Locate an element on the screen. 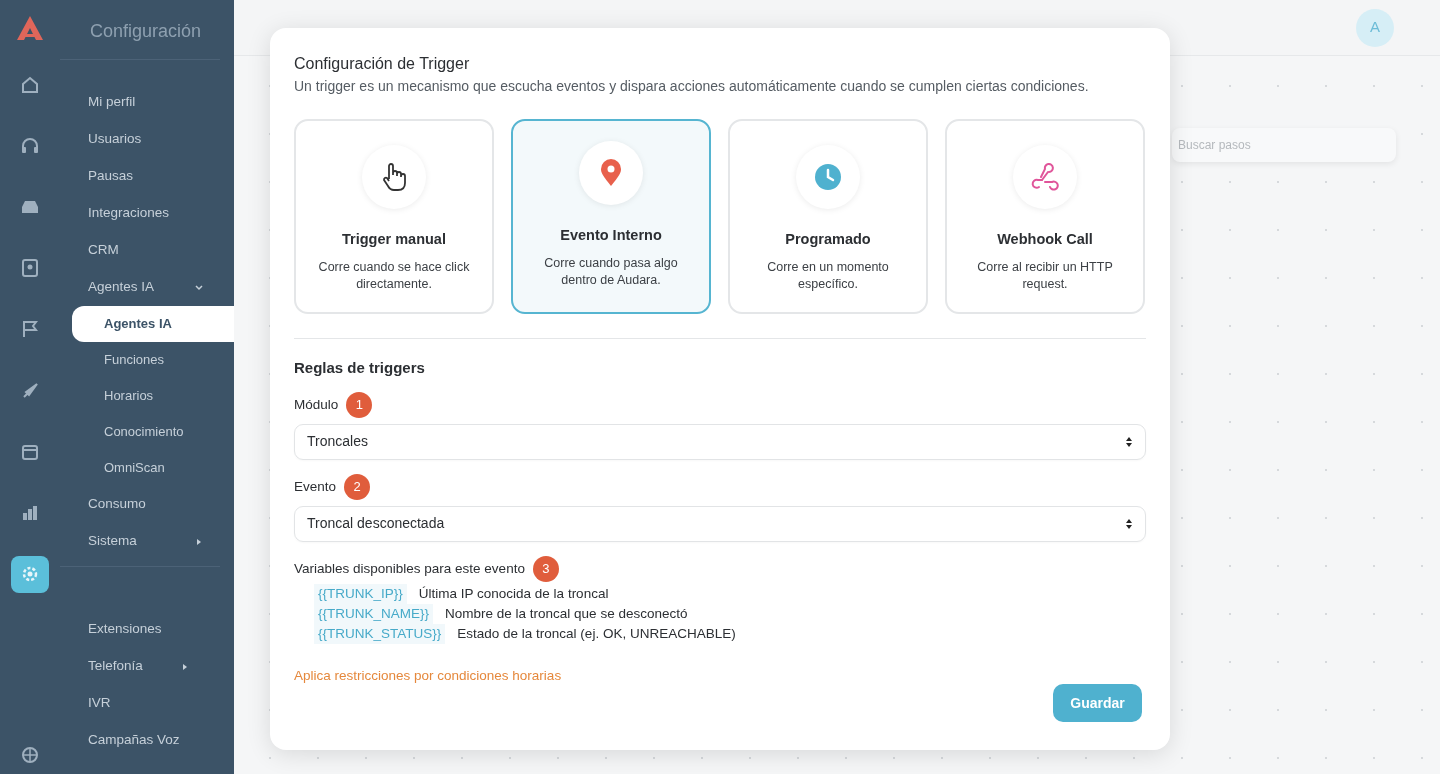 This screenshot has width=1440, height=774. trigger-option-card: Programado Corre en un momento específico. is located at coordinates (828, 217).